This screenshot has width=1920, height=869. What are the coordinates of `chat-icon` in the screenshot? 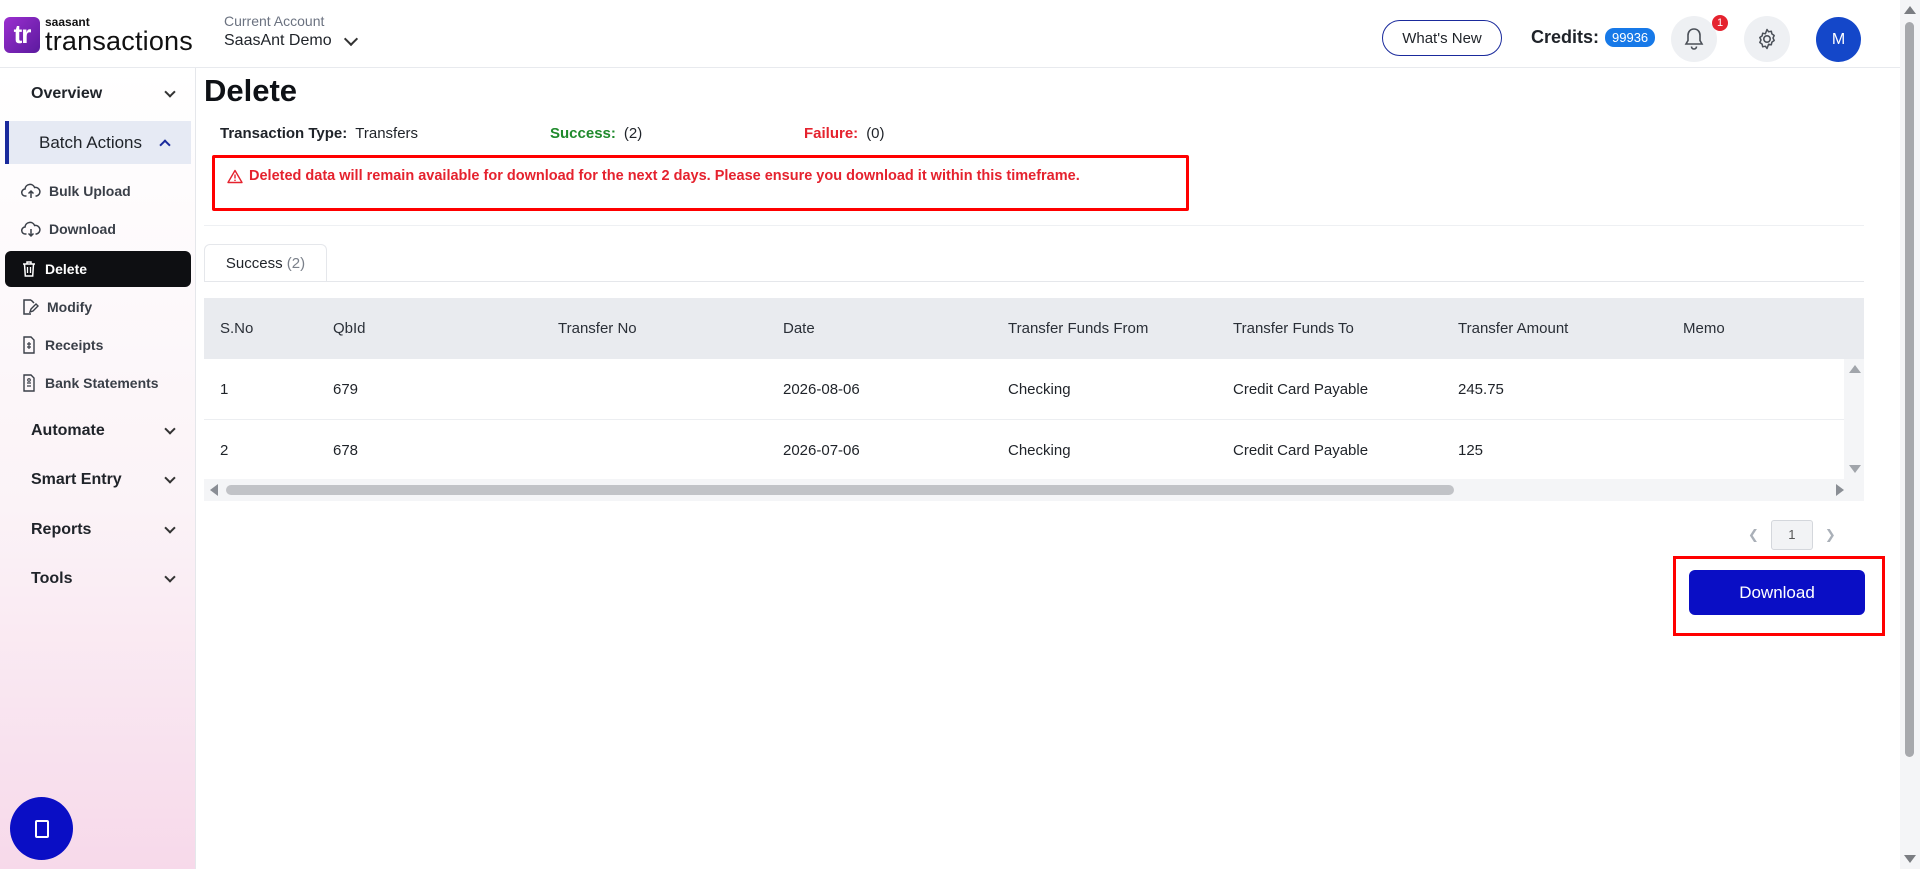 It's located at (41, 828).